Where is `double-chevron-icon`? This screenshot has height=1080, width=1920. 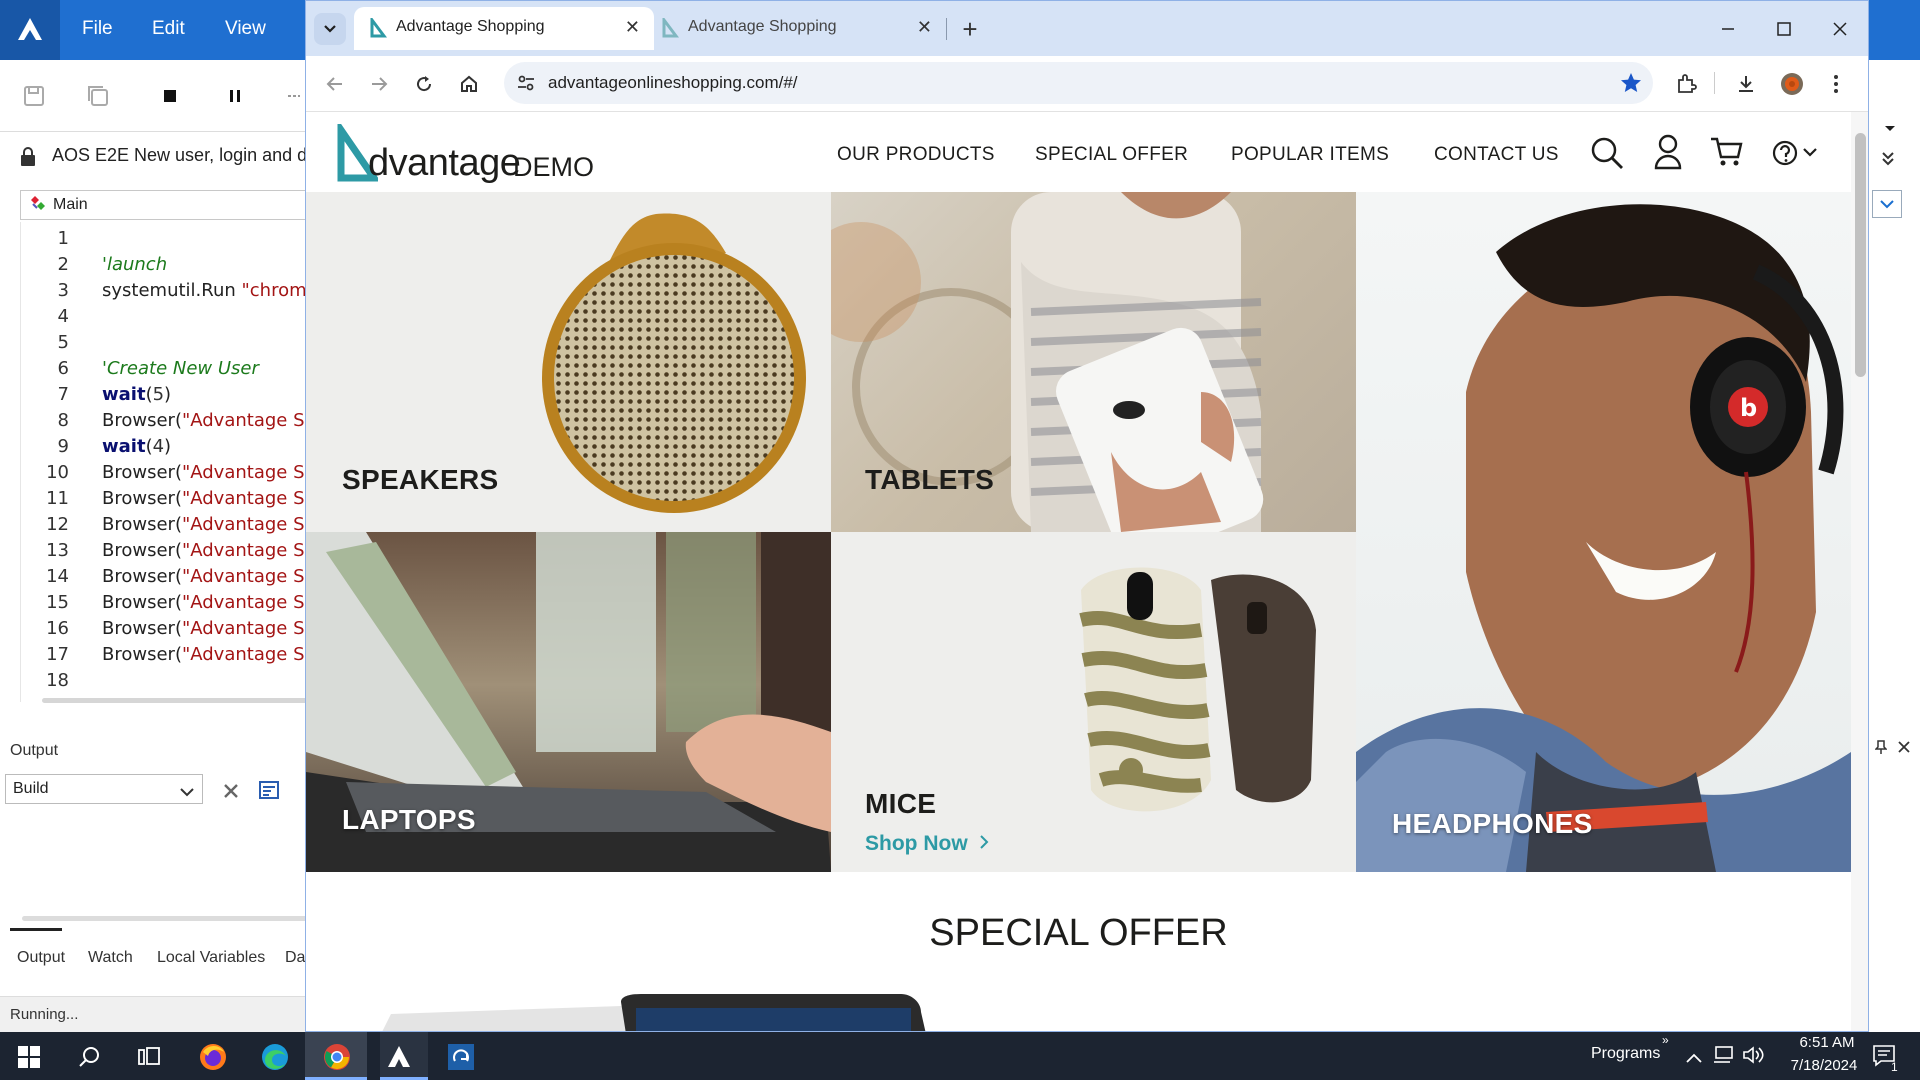 double-chevron-icon is located at coordinates (1888, 160).